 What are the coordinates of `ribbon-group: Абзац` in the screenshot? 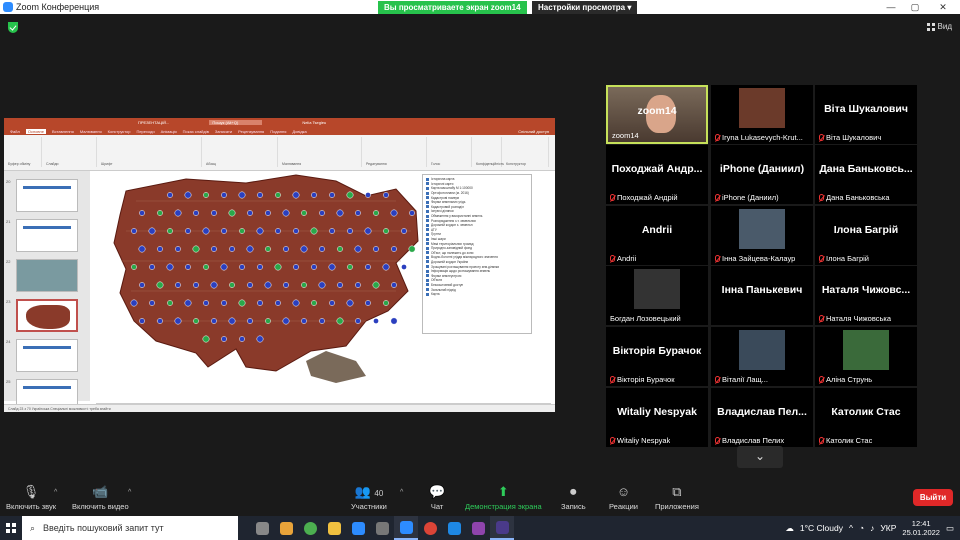 It's located at (241, 152).